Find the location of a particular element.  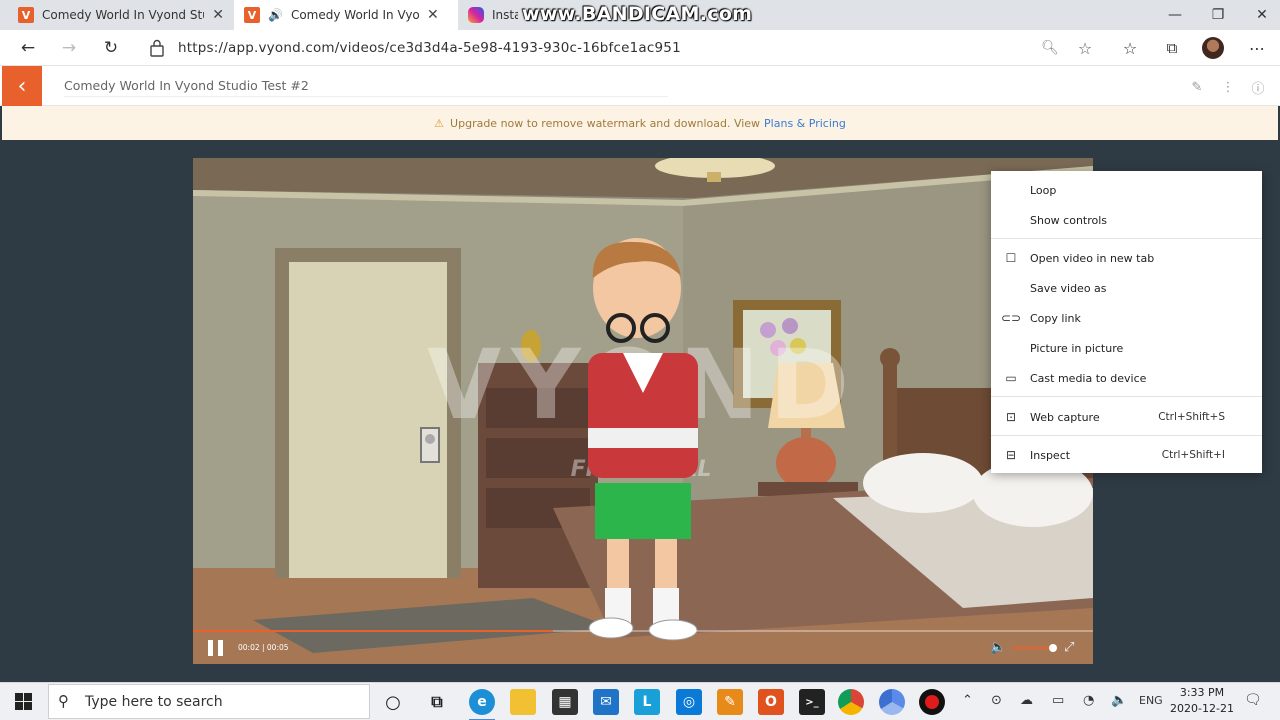

pause-icon is located at coordinates (210, 648).